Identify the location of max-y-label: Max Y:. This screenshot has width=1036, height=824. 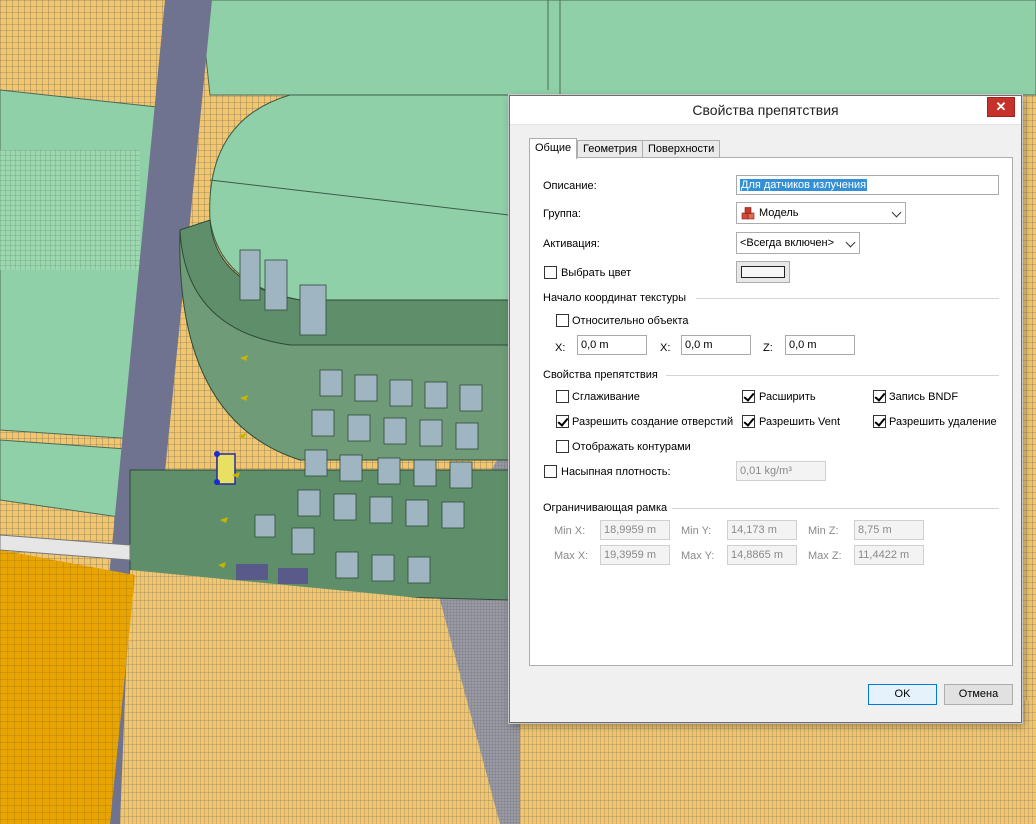
(698, 556).